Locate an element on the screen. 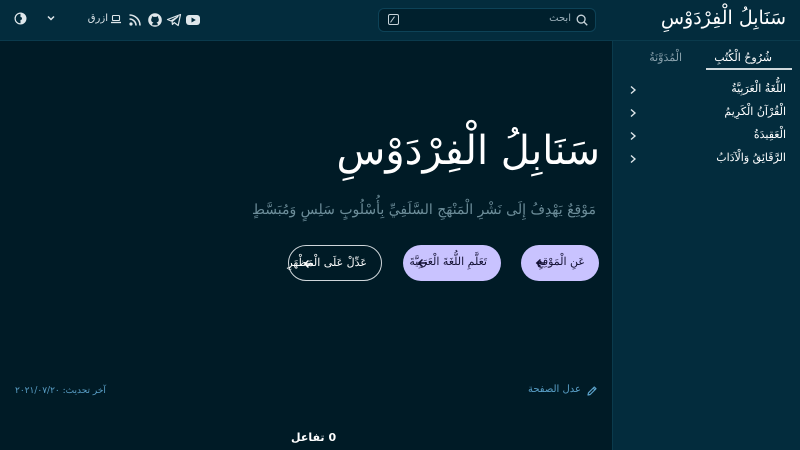  youtube-icon is located at coordinates (193, 20).